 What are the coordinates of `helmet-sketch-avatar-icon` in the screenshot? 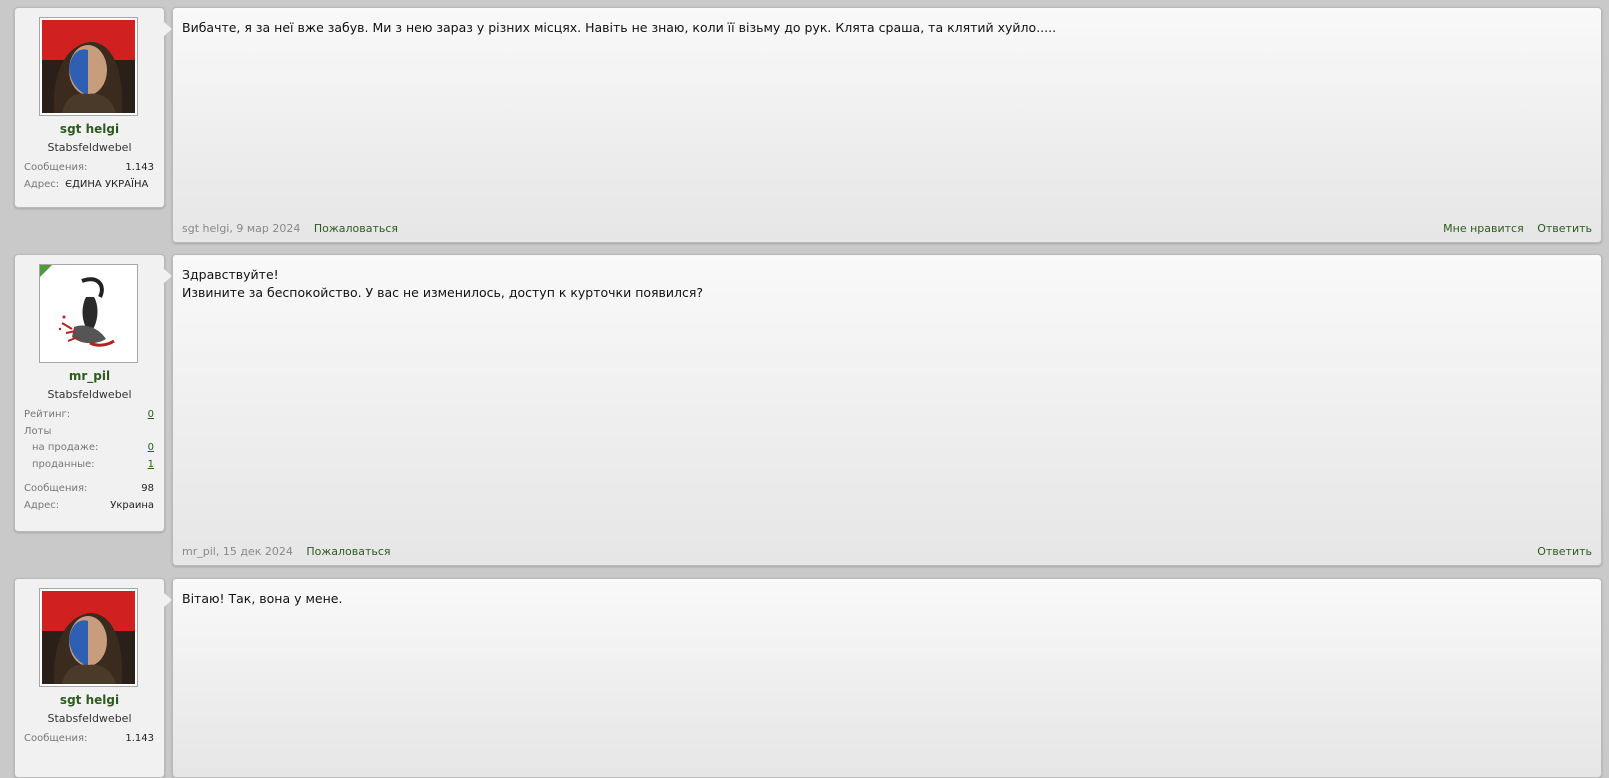 It's located at (88, 313).